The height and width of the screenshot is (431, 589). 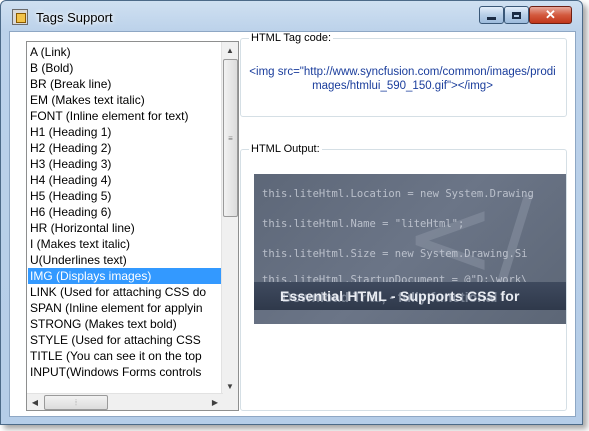 What do you see at coordinates (229, 218) in the screenshot?
I see `vertical-scrollbar: ▲ ≡ ▼` at bounding box center [229, 218].